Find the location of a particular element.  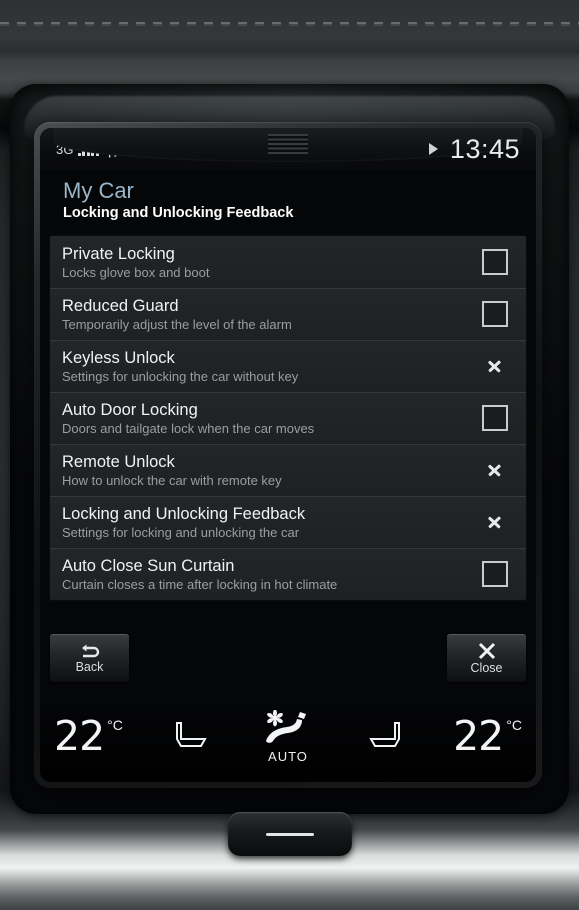

button-bar: Back Close is located at coordinates (288, 658).